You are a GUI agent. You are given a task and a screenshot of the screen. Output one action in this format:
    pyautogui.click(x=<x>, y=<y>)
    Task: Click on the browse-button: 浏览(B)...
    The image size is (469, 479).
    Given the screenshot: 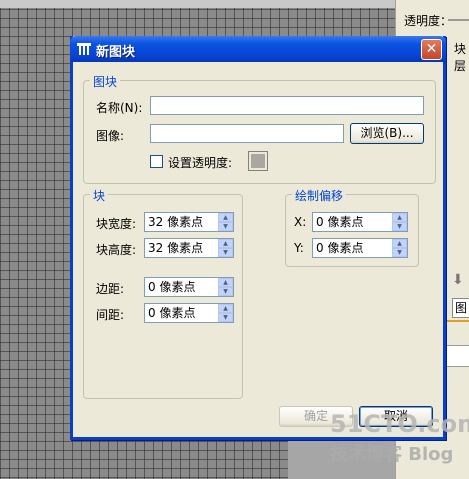 What is the action you would take?
    pyautogui.click(x=387, y=133)
    